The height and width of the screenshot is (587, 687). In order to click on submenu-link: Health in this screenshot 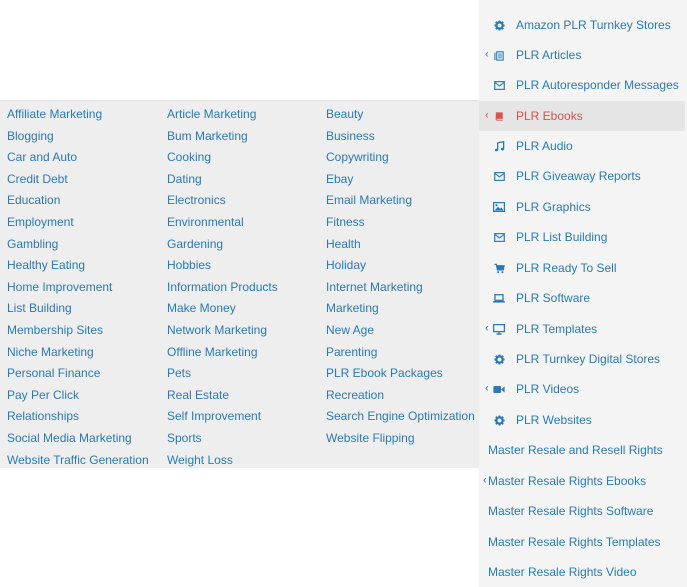, I will do `click(343, 244)`.